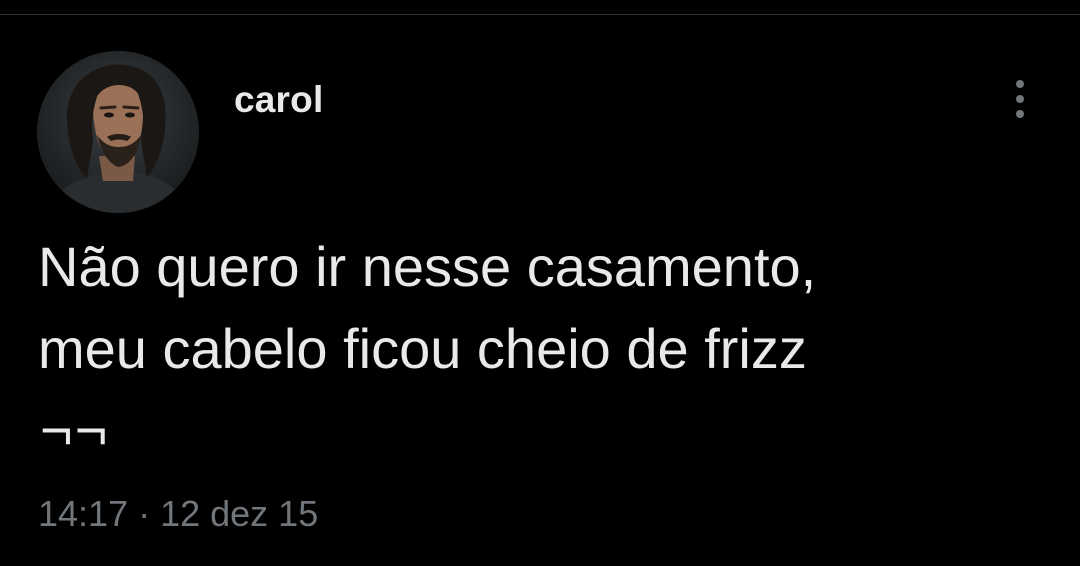  I want to click on more-options-button, so click(1020, 99).